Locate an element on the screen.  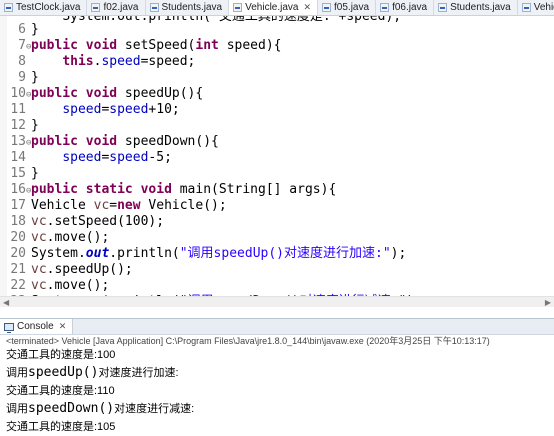
line-number: 12 is located at coordinates (18, 125).